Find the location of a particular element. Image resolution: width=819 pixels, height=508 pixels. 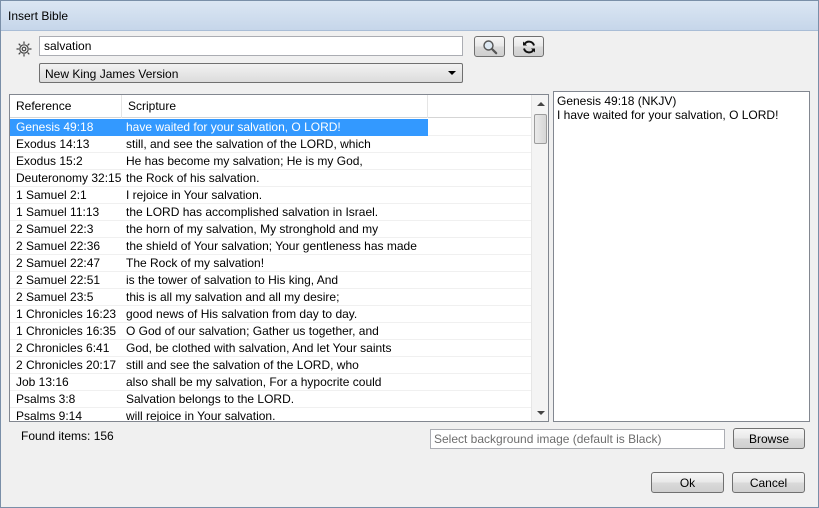

cell-reference: 2 Samuel 22:51 is located at coordinates (58, 280).